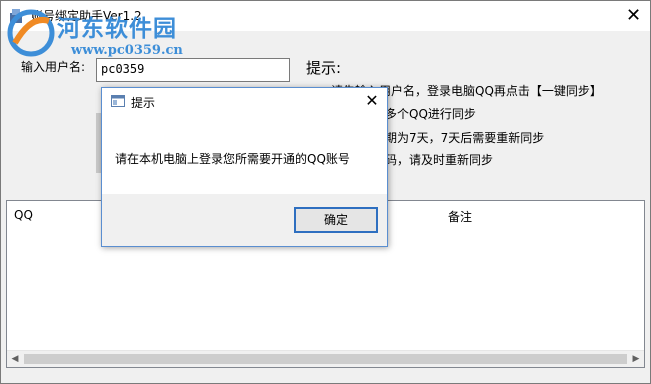 The width and height of the screenshot is (651, 384). What do you see at coordinates (439, 160) in the screenshot?
I see `tip-line-4: 码，请及时重新同步` at bounding box center [439, 160].